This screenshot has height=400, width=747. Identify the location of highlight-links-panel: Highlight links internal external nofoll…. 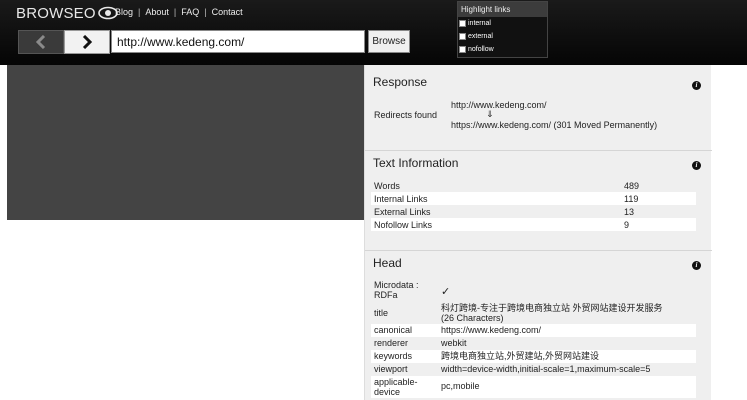
(502, 29).